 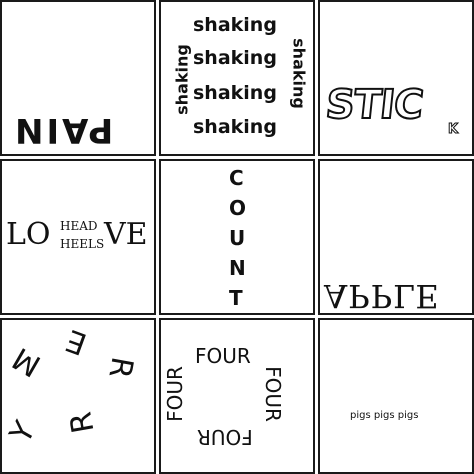 I want to click on four-right: FOUR, so click(x=273, y=394).